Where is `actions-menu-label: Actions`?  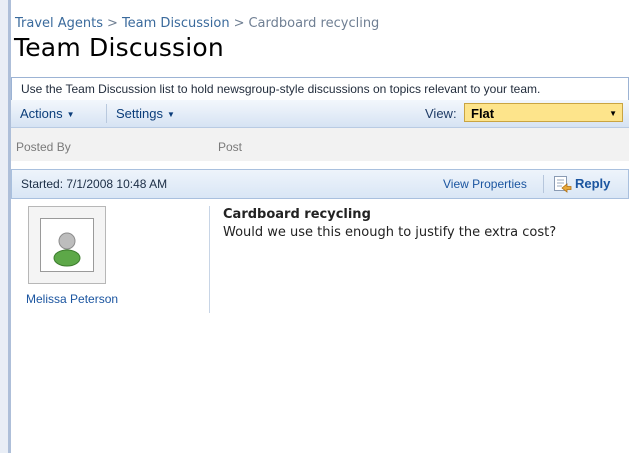
actions-menu-label: Actions is located at coordinates (41, 113).